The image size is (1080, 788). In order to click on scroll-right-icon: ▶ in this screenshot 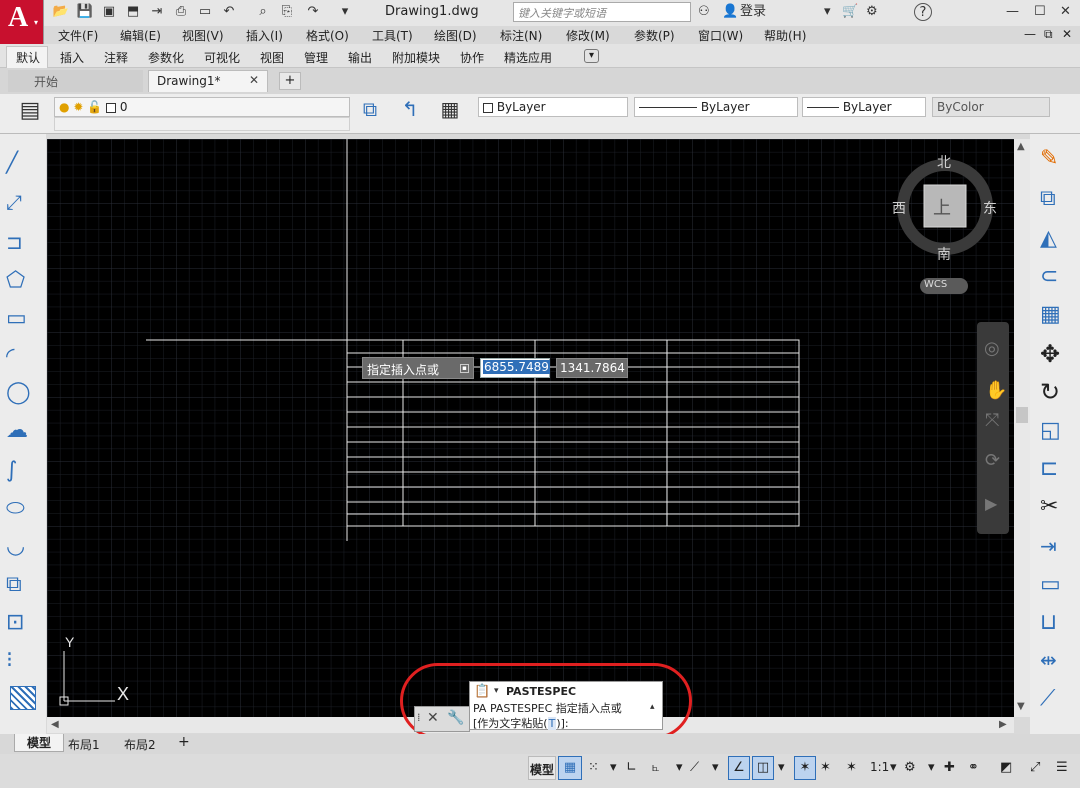, I will do `click(1003, 724)`.